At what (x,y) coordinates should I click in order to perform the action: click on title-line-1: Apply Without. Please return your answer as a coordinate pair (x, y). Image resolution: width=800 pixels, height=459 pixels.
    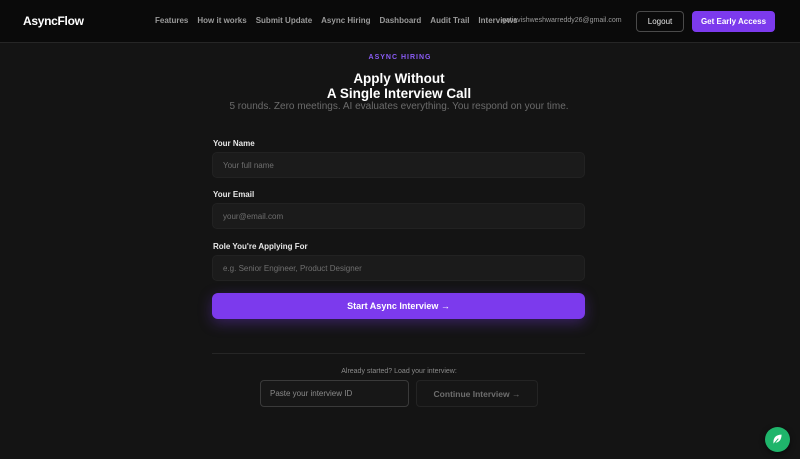
    Looking at the image, I should click on (399, 78).